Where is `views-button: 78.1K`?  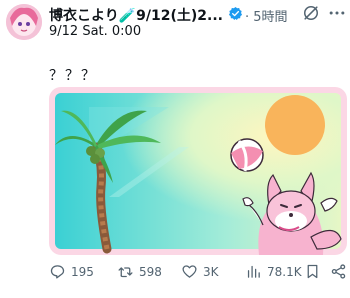
views-button: 78.1K is located at coordinates (273, 271).